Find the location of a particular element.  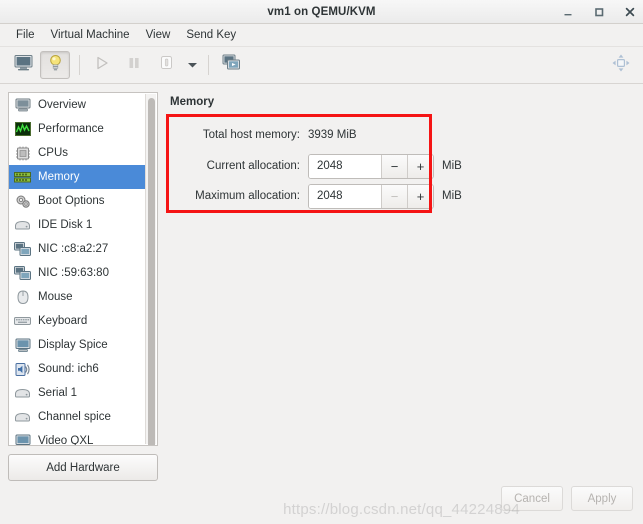

chevron-down-icon is located at coordinates (192, 65).